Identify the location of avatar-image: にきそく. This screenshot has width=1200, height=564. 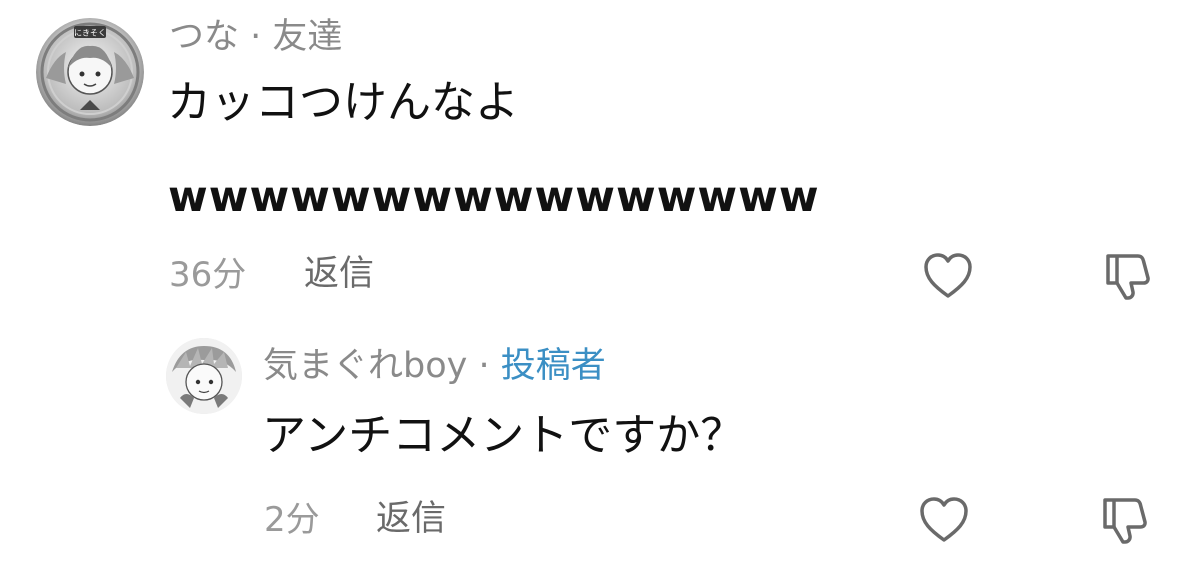
(90, 72).